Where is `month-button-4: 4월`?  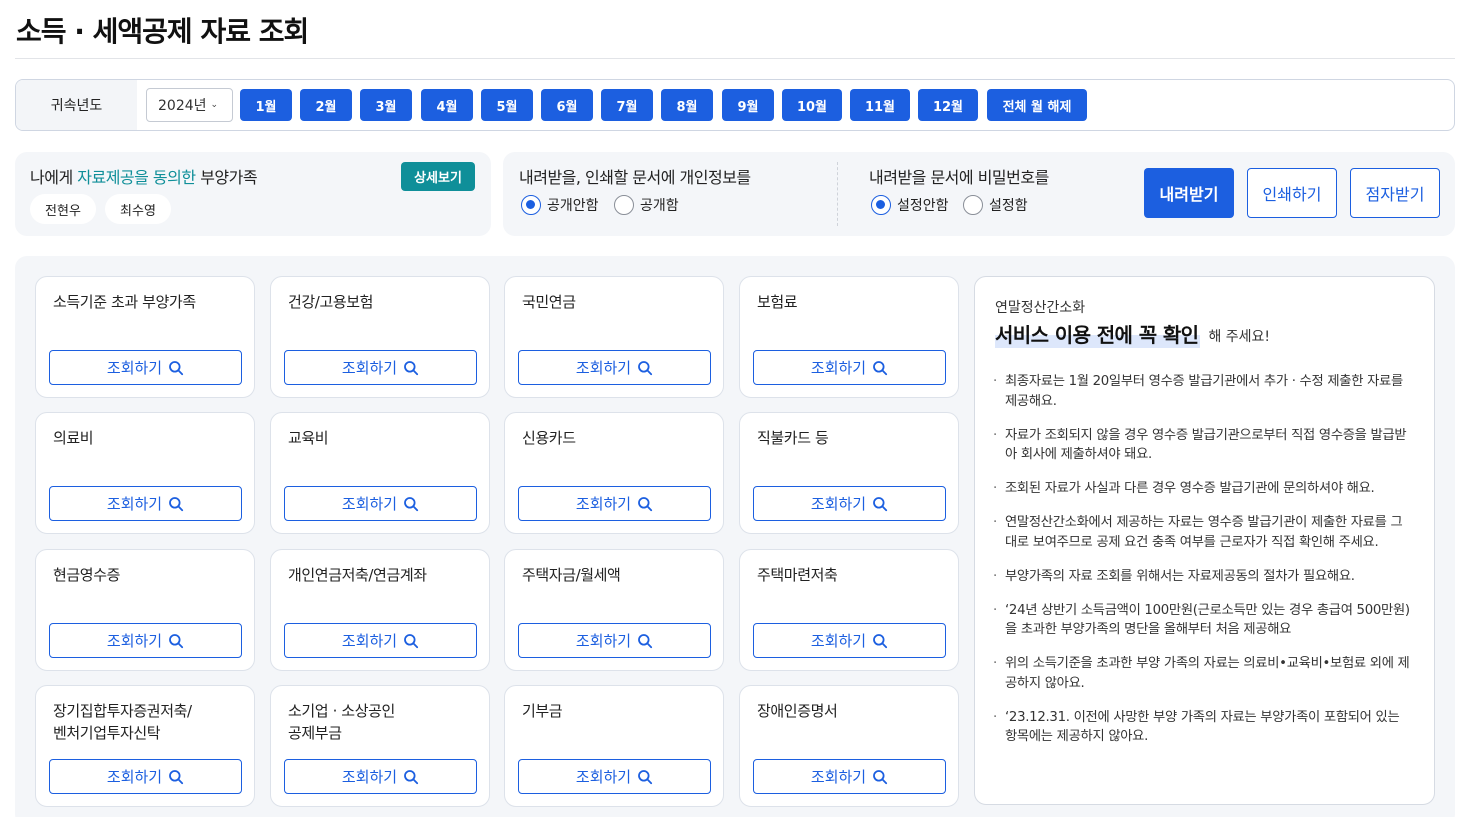 month-button-4: 4월 is located at coordinates (447, 105).